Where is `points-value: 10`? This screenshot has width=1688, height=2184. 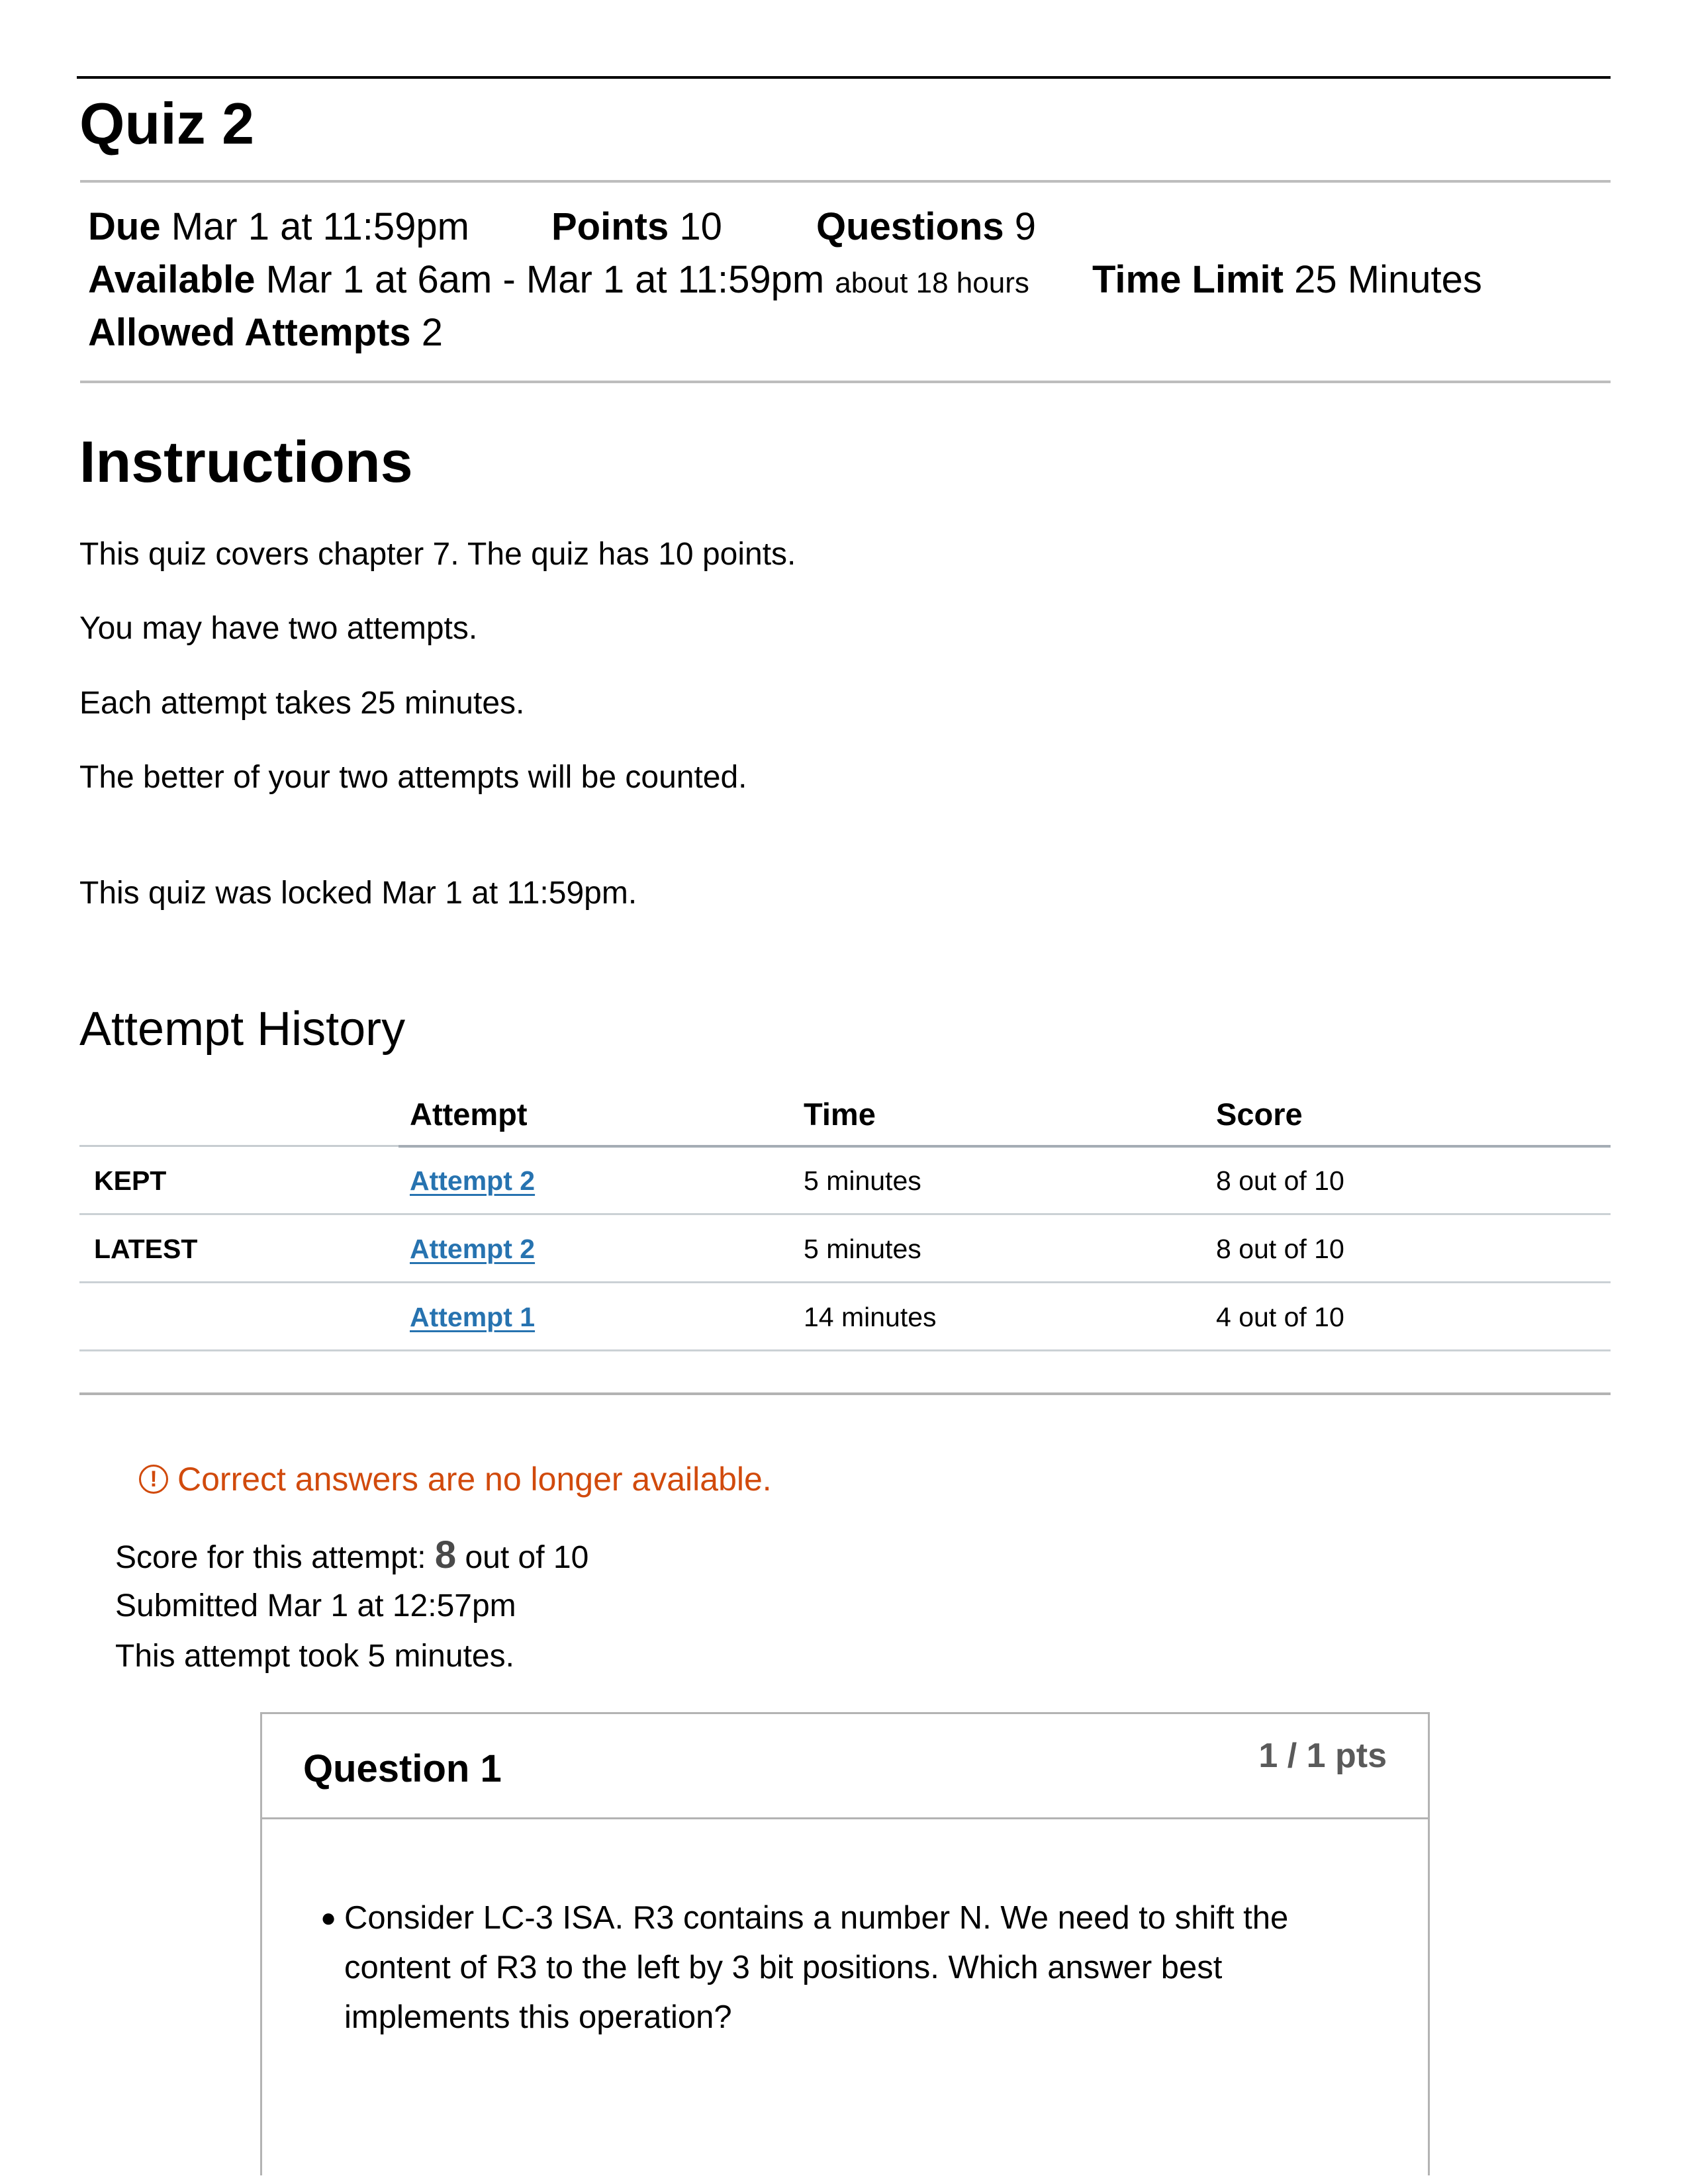
points-value: 10 is located at coordinates (700, 226).